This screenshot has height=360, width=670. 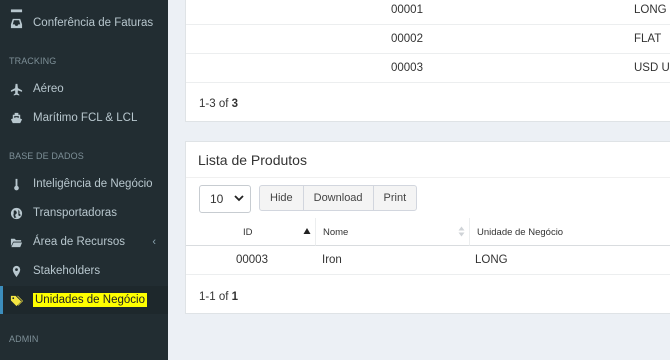 What do you see at coordinates (225, 199) in the screenshot?
I see `page-size-select: 10` at bounding box center [225, 199].